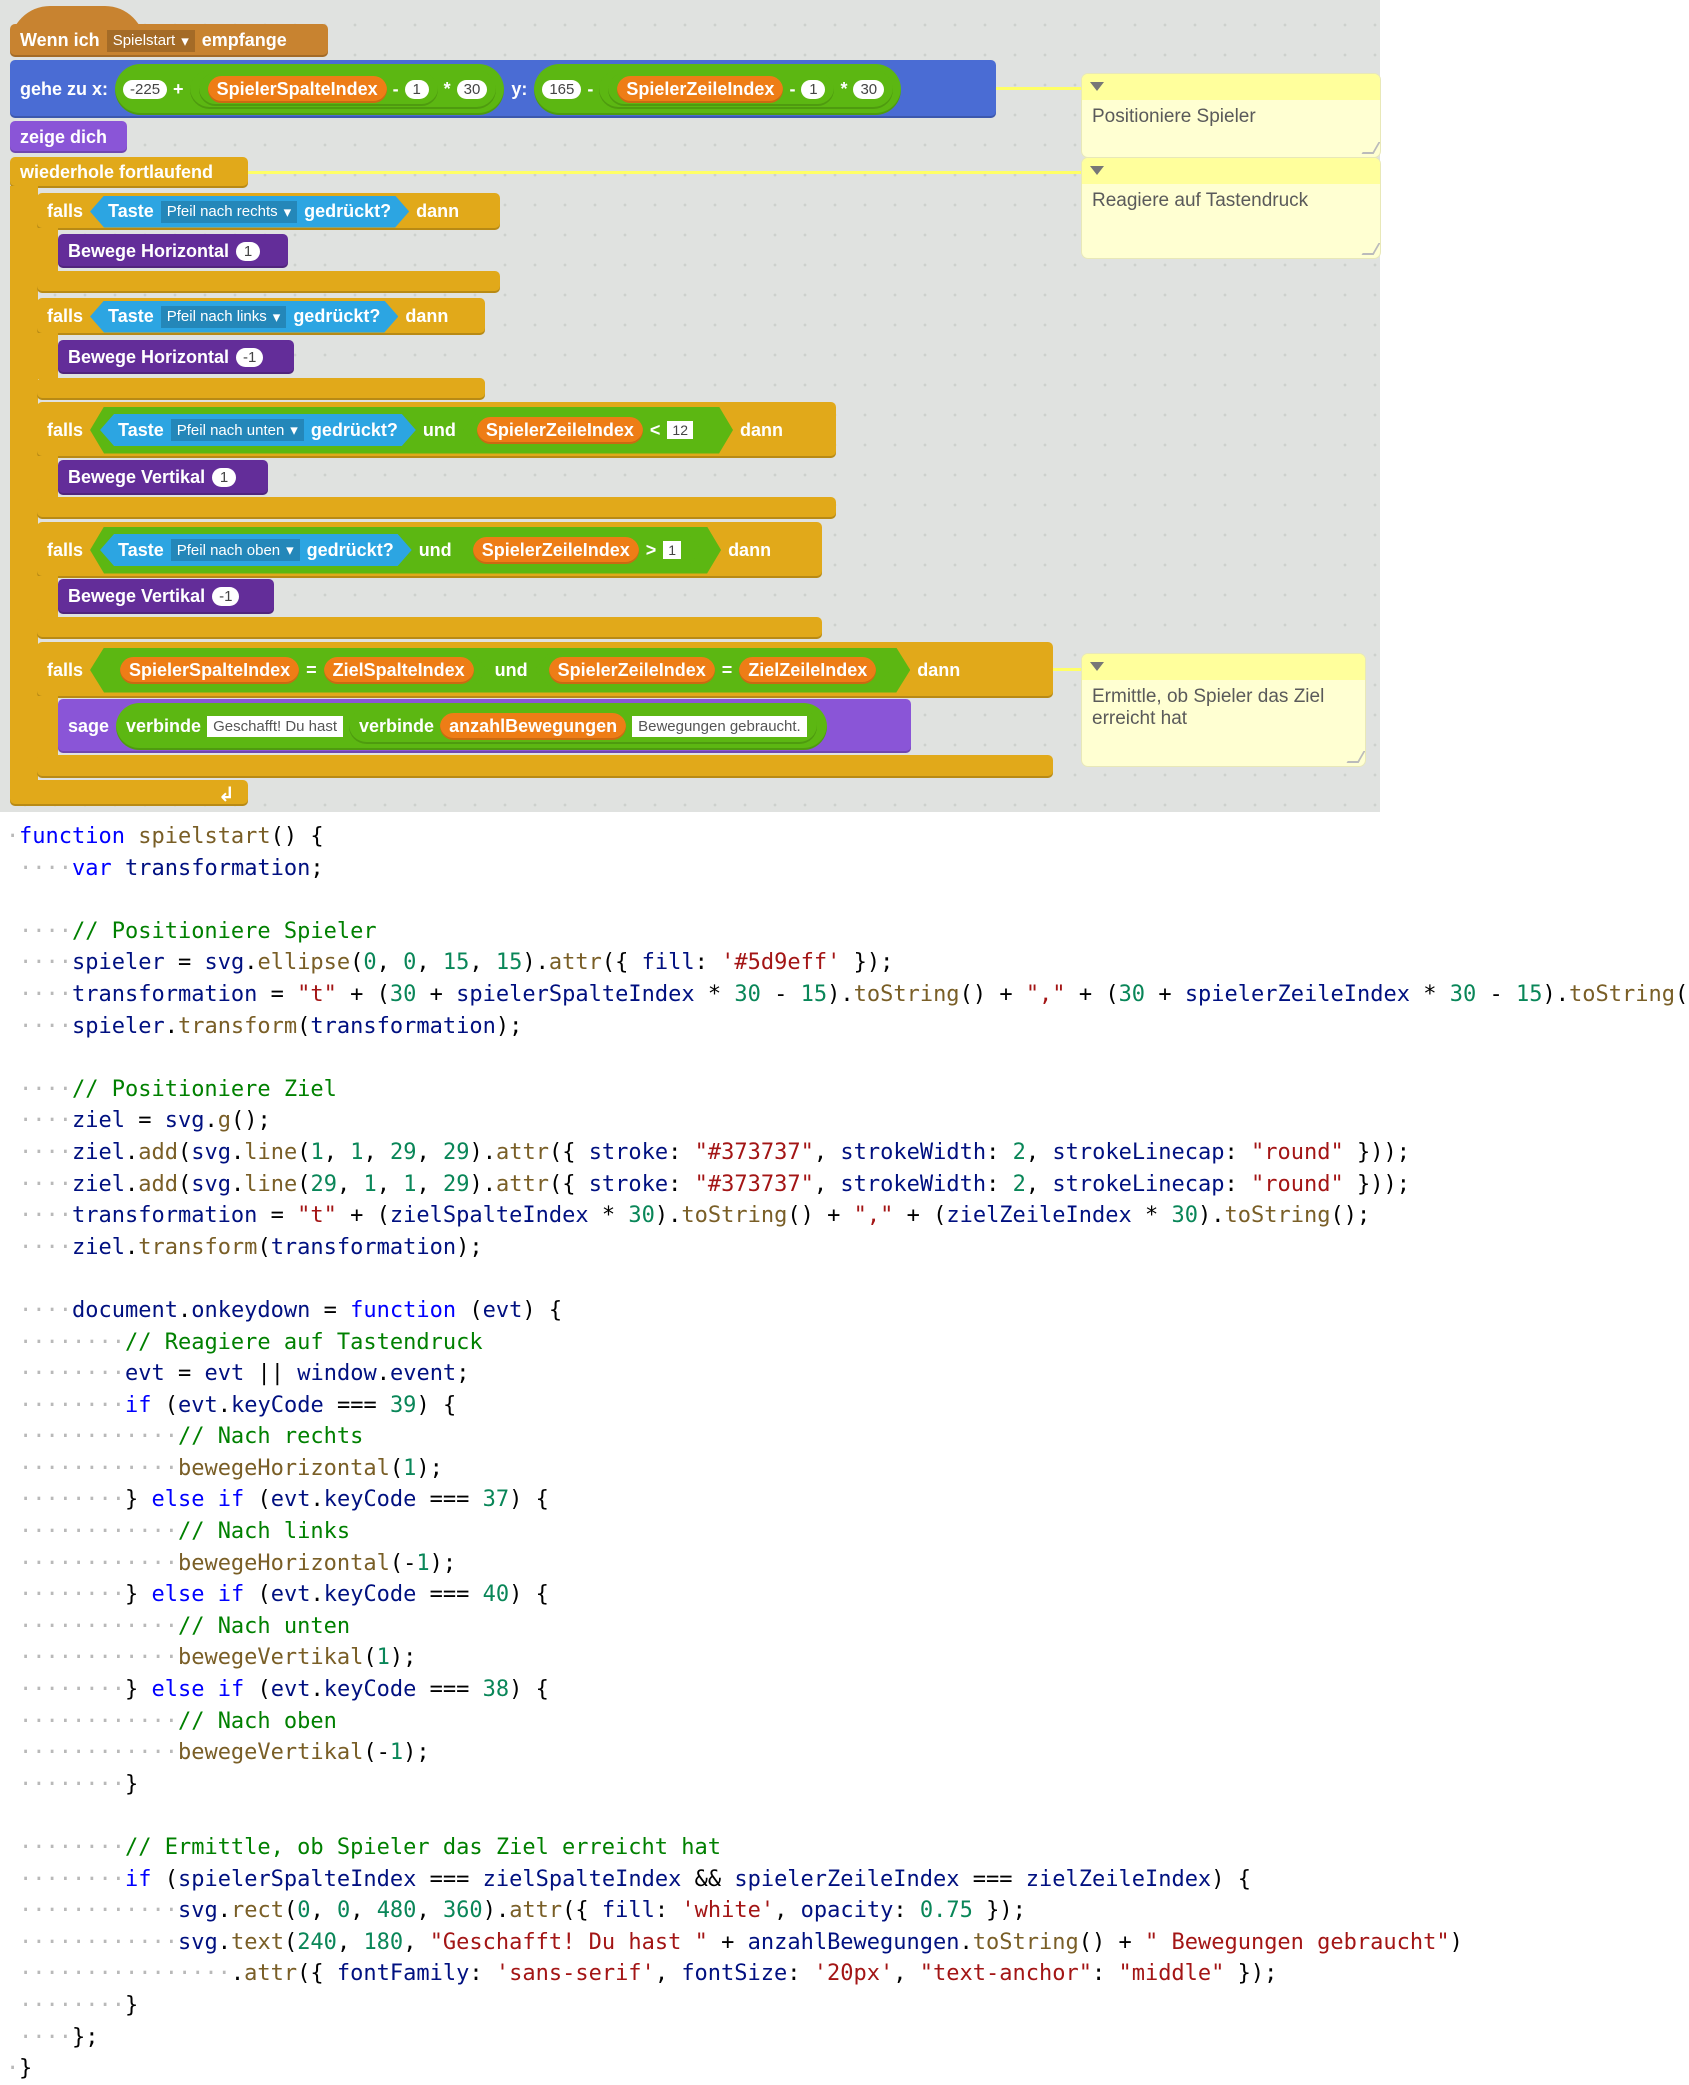  What do you see at coordinates (68, 137) in the screenshot?
I see `show-block: zeige dich` at bounding box center [68, 137].